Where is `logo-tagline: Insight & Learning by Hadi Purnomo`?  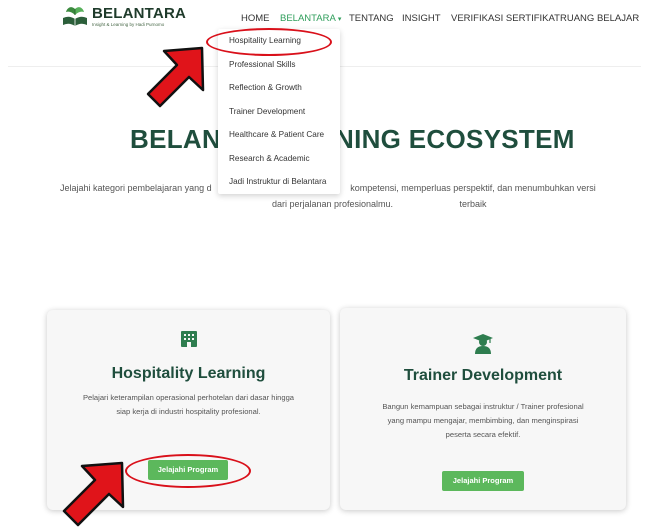 logo-tagline: Insight & Learning by Hadi Purnomo is located at coordinates (128, 24).